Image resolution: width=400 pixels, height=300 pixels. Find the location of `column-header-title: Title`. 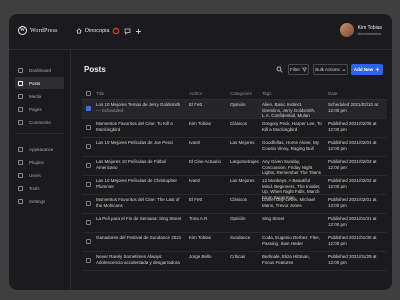

column-header-title: Title is located at coordinates (139, 93).